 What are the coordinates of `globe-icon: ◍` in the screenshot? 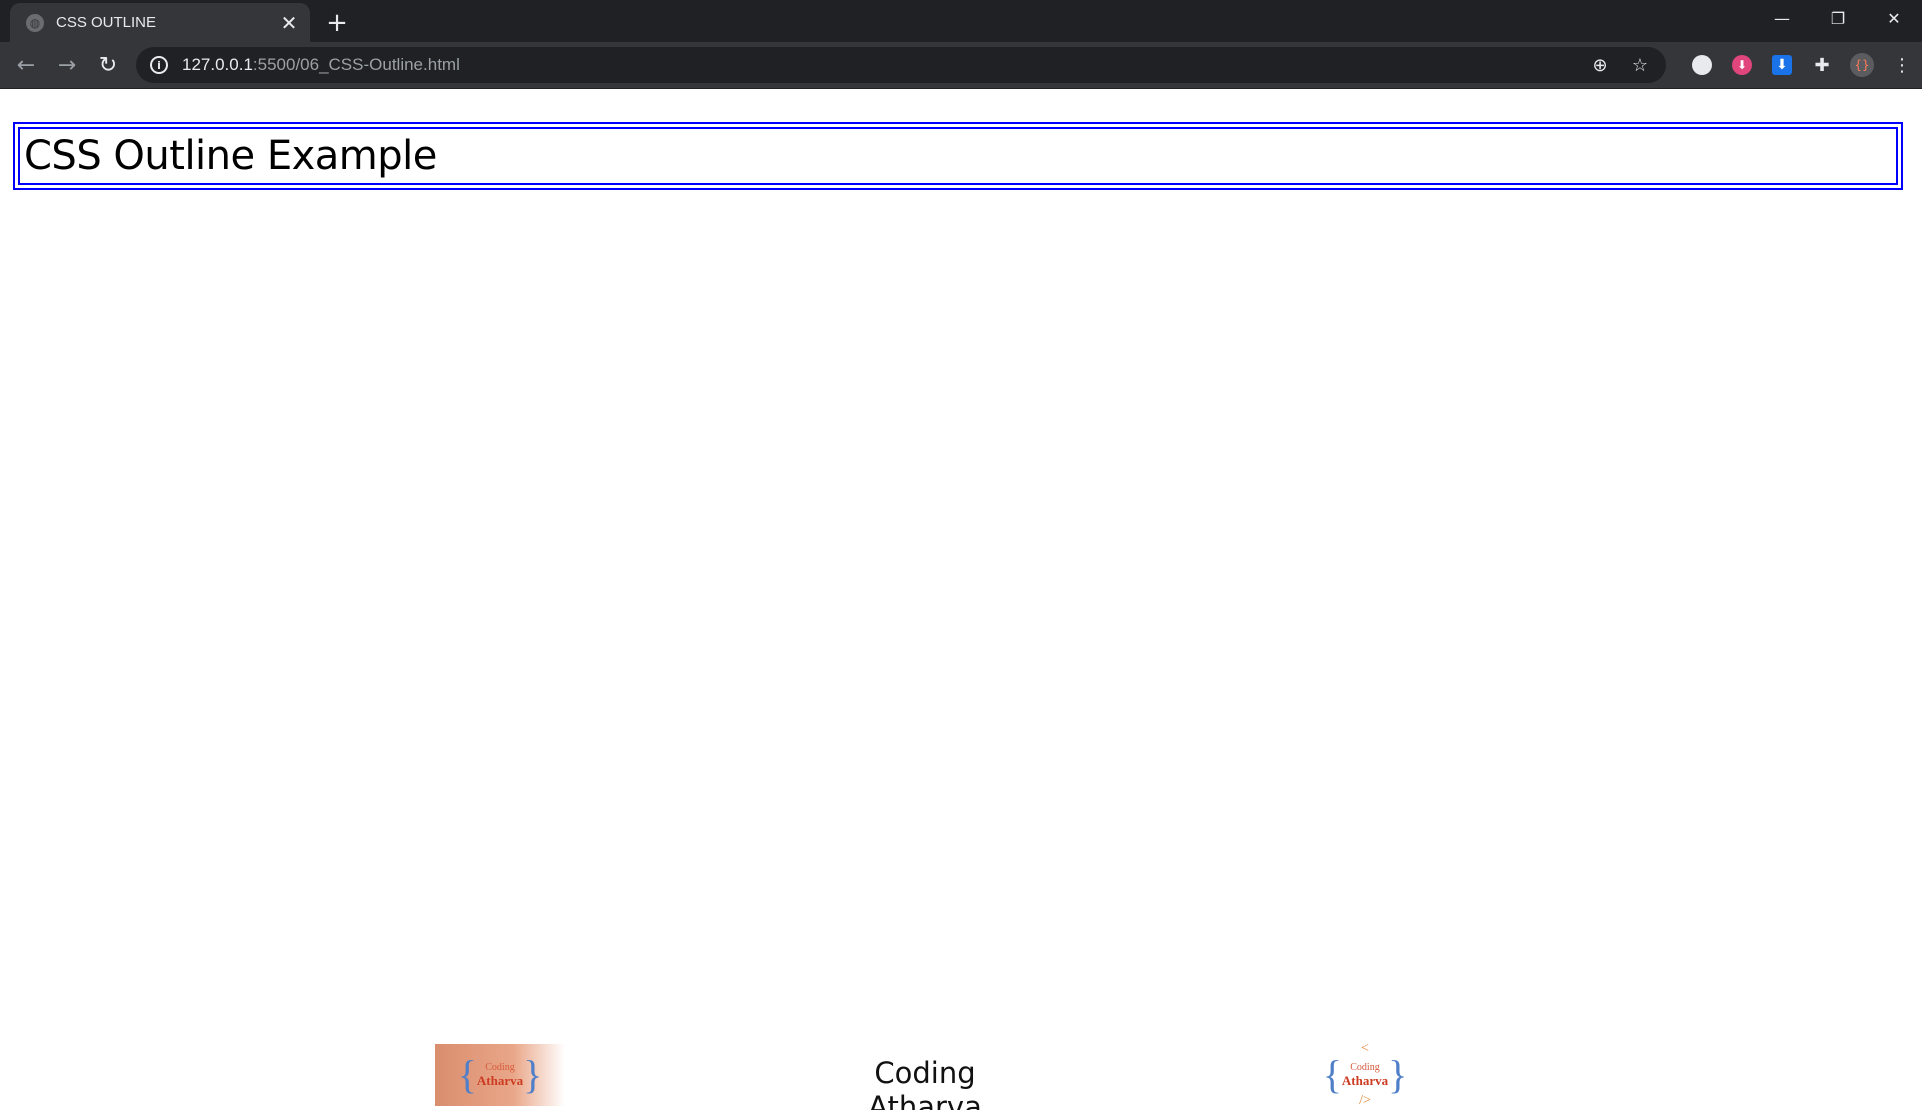 It's located at (35, 22).